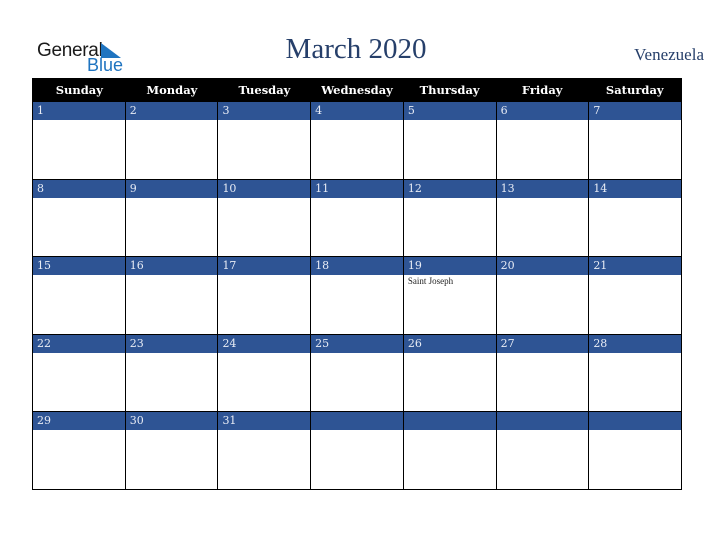 The height and width of the screenshot is (550, 712). Describe the element at coordinates (449, 218) in the screenshot. I see `day-cell: 12` at that location.